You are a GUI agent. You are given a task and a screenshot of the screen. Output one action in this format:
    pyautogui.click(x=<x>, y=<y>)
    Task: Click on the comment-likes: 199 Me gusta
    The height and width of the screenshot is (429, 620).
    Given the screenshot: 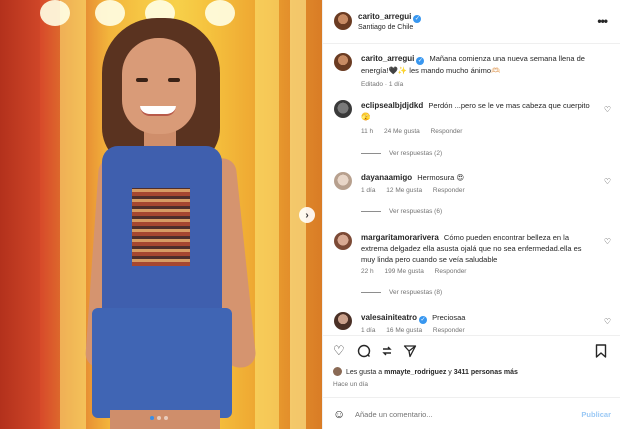 What is the action you would take?
    pyautogui.click(x=403, y=271)
    